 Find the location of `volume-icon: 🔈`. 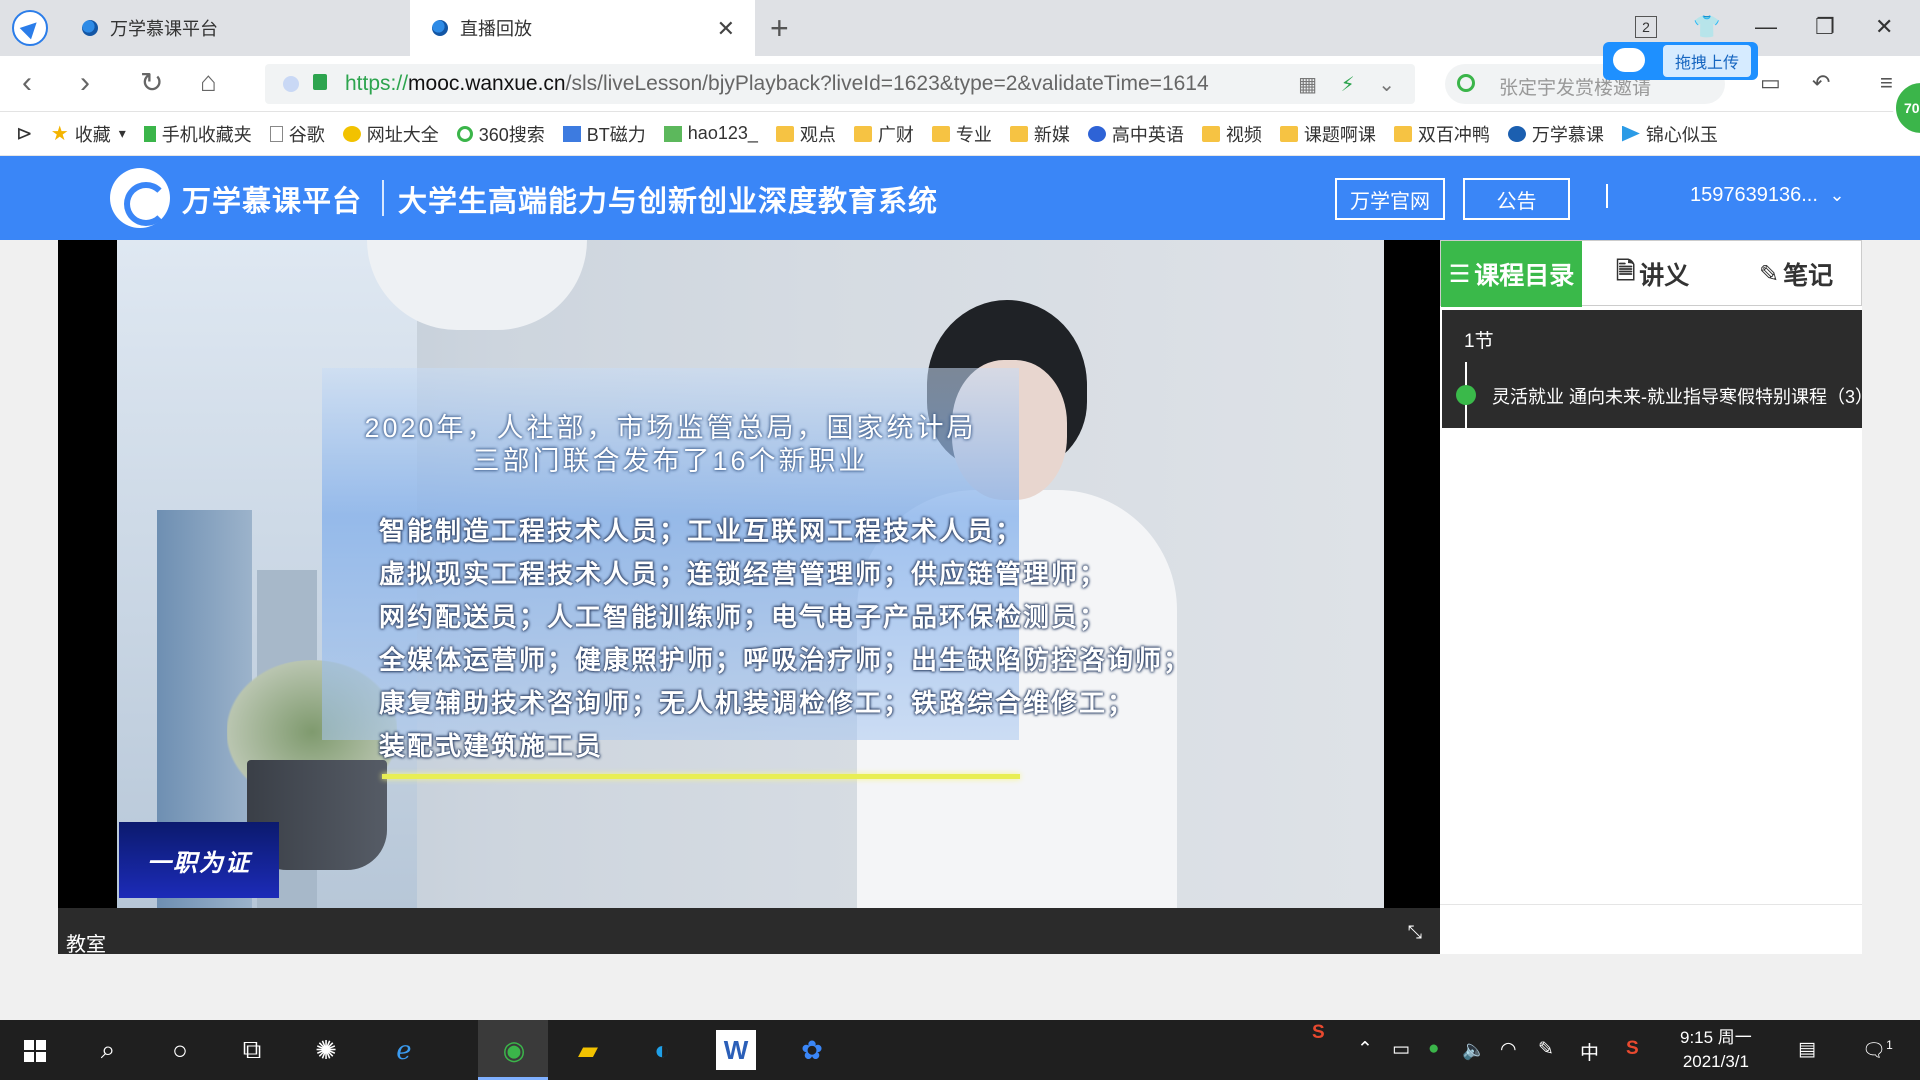

volume-icon: 🔈 is located at coordinates (1474, 1050).